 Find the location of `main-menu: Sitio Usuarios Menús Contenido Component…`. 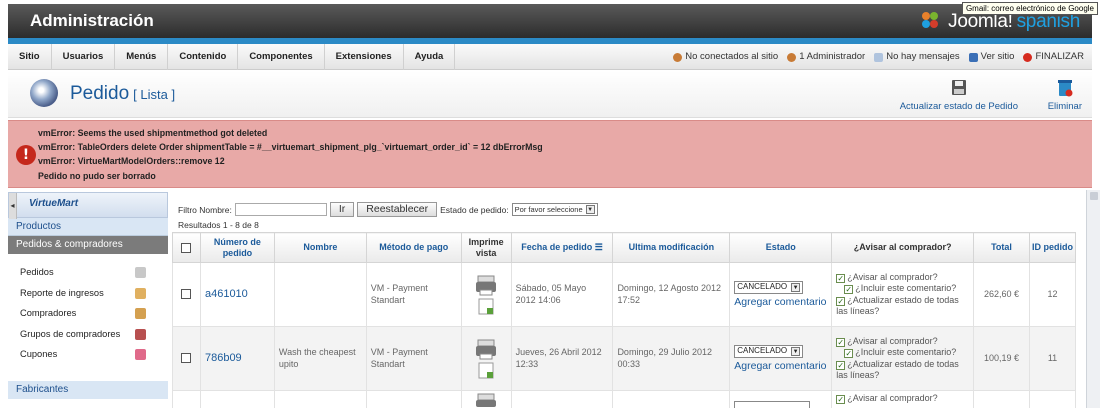

main-menu: Sitio Usuarios Menús Contenido Component… is located at coordinates (232, 57).